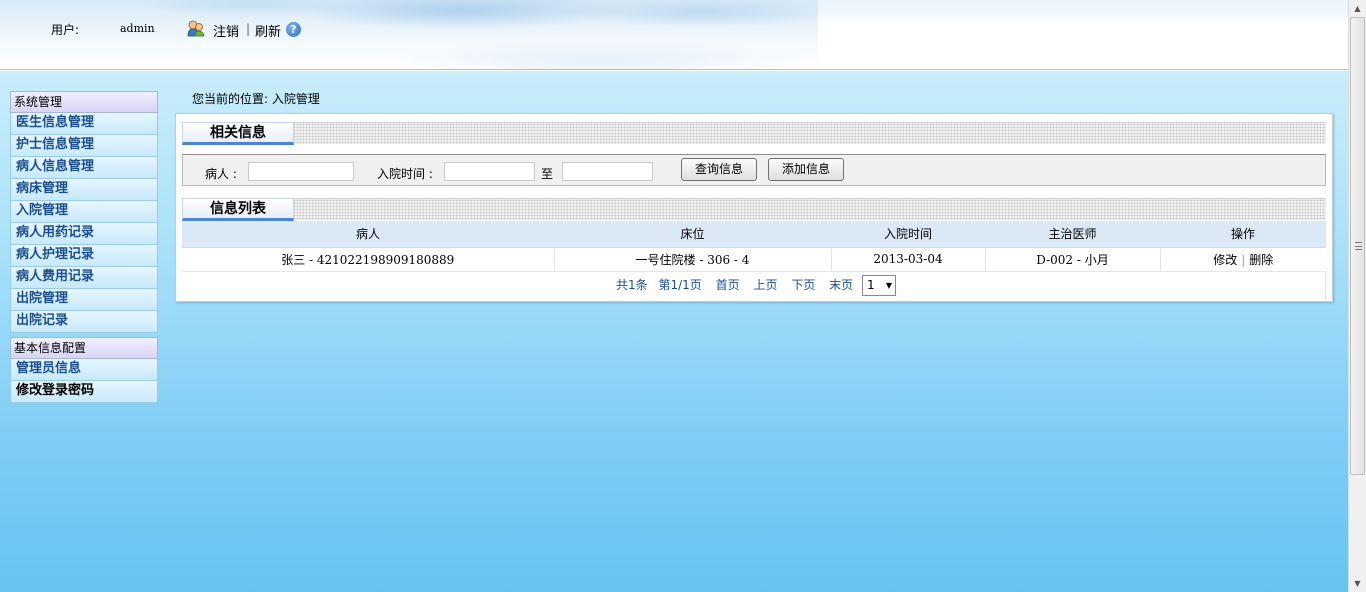  Describe the element at coordinates (256, 99) in the screenshot. I see `breadcrumb: 您当前的位置: 入院管理` at that location.